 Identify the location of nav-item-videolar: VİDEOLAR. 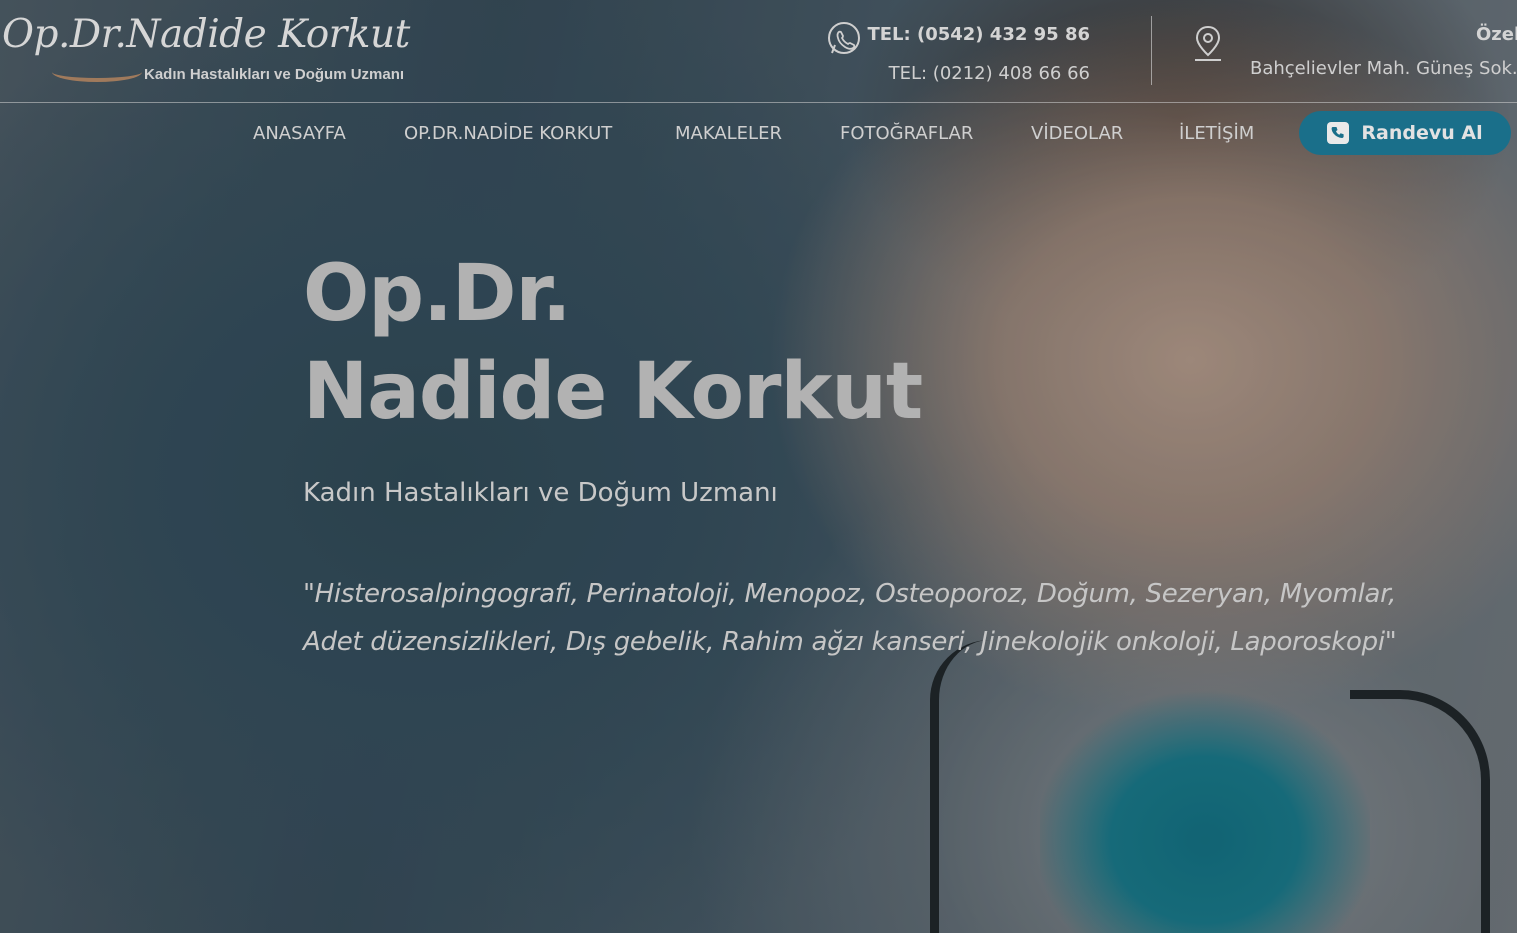
(1077, 133).